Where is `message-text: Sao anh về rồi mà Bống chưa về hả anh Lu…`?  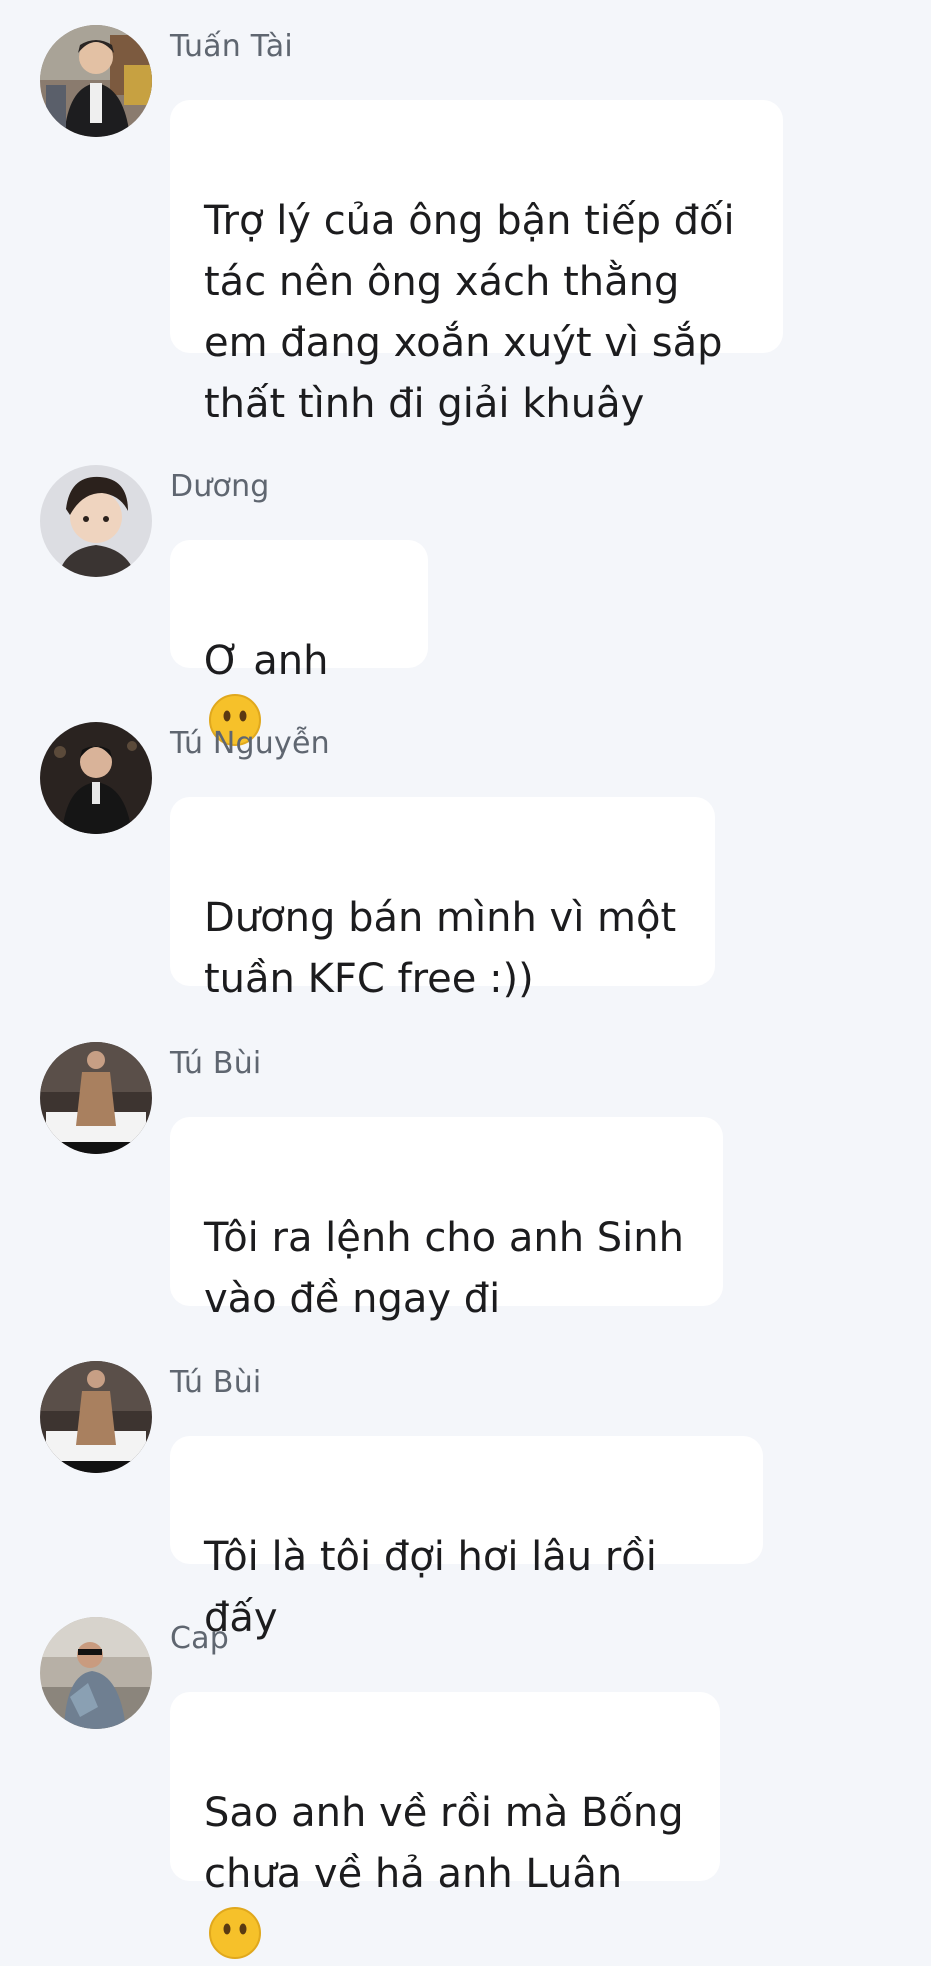 message-text: Sao anh về rồi mà Bống chưa về hả anh Lu… is located at coordinates (444, 1843).